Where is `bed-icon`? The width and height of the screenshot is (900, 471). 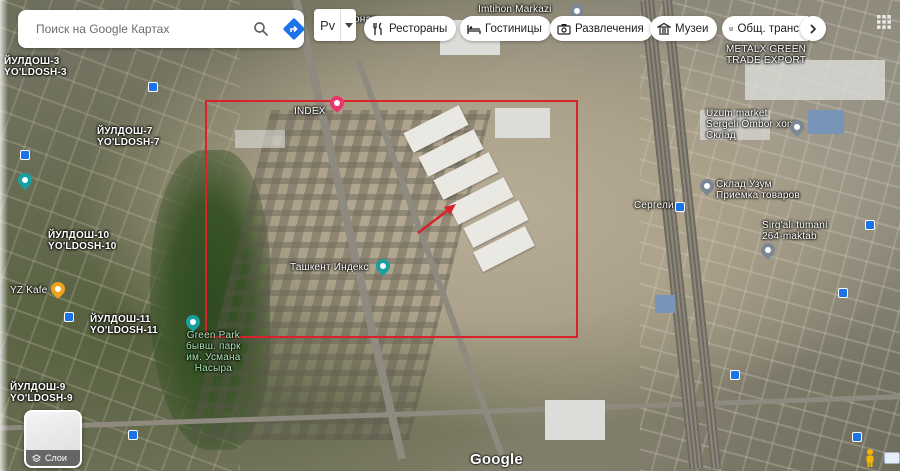 bed-icon is located at coordinates (474, 29).